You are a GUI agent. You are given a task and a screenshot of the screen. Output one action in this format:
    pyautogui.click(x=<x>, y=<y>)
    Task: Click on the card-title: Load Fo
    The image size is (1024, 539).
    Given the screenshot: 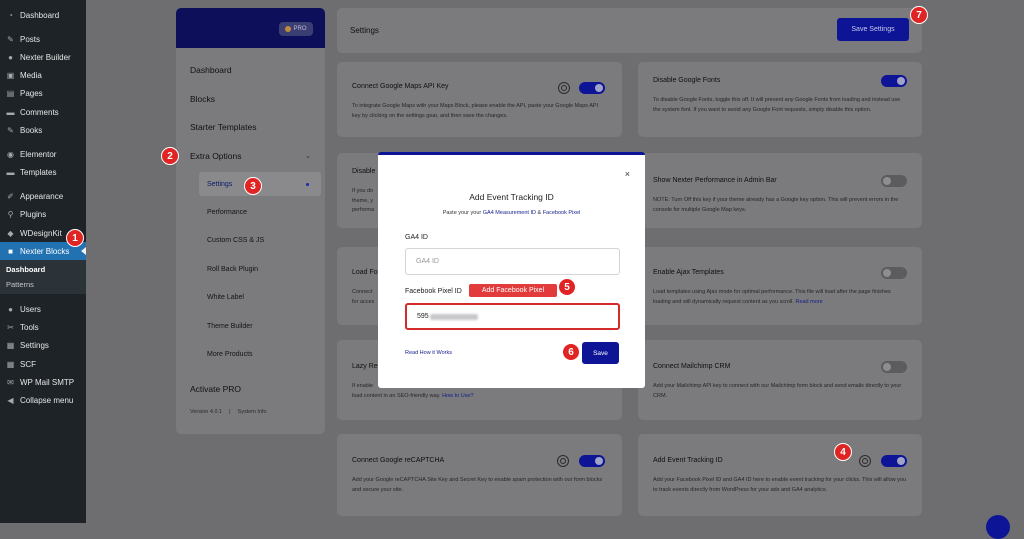 What is the action you would take?
    pyautogui.click(x=365, y=272)
    